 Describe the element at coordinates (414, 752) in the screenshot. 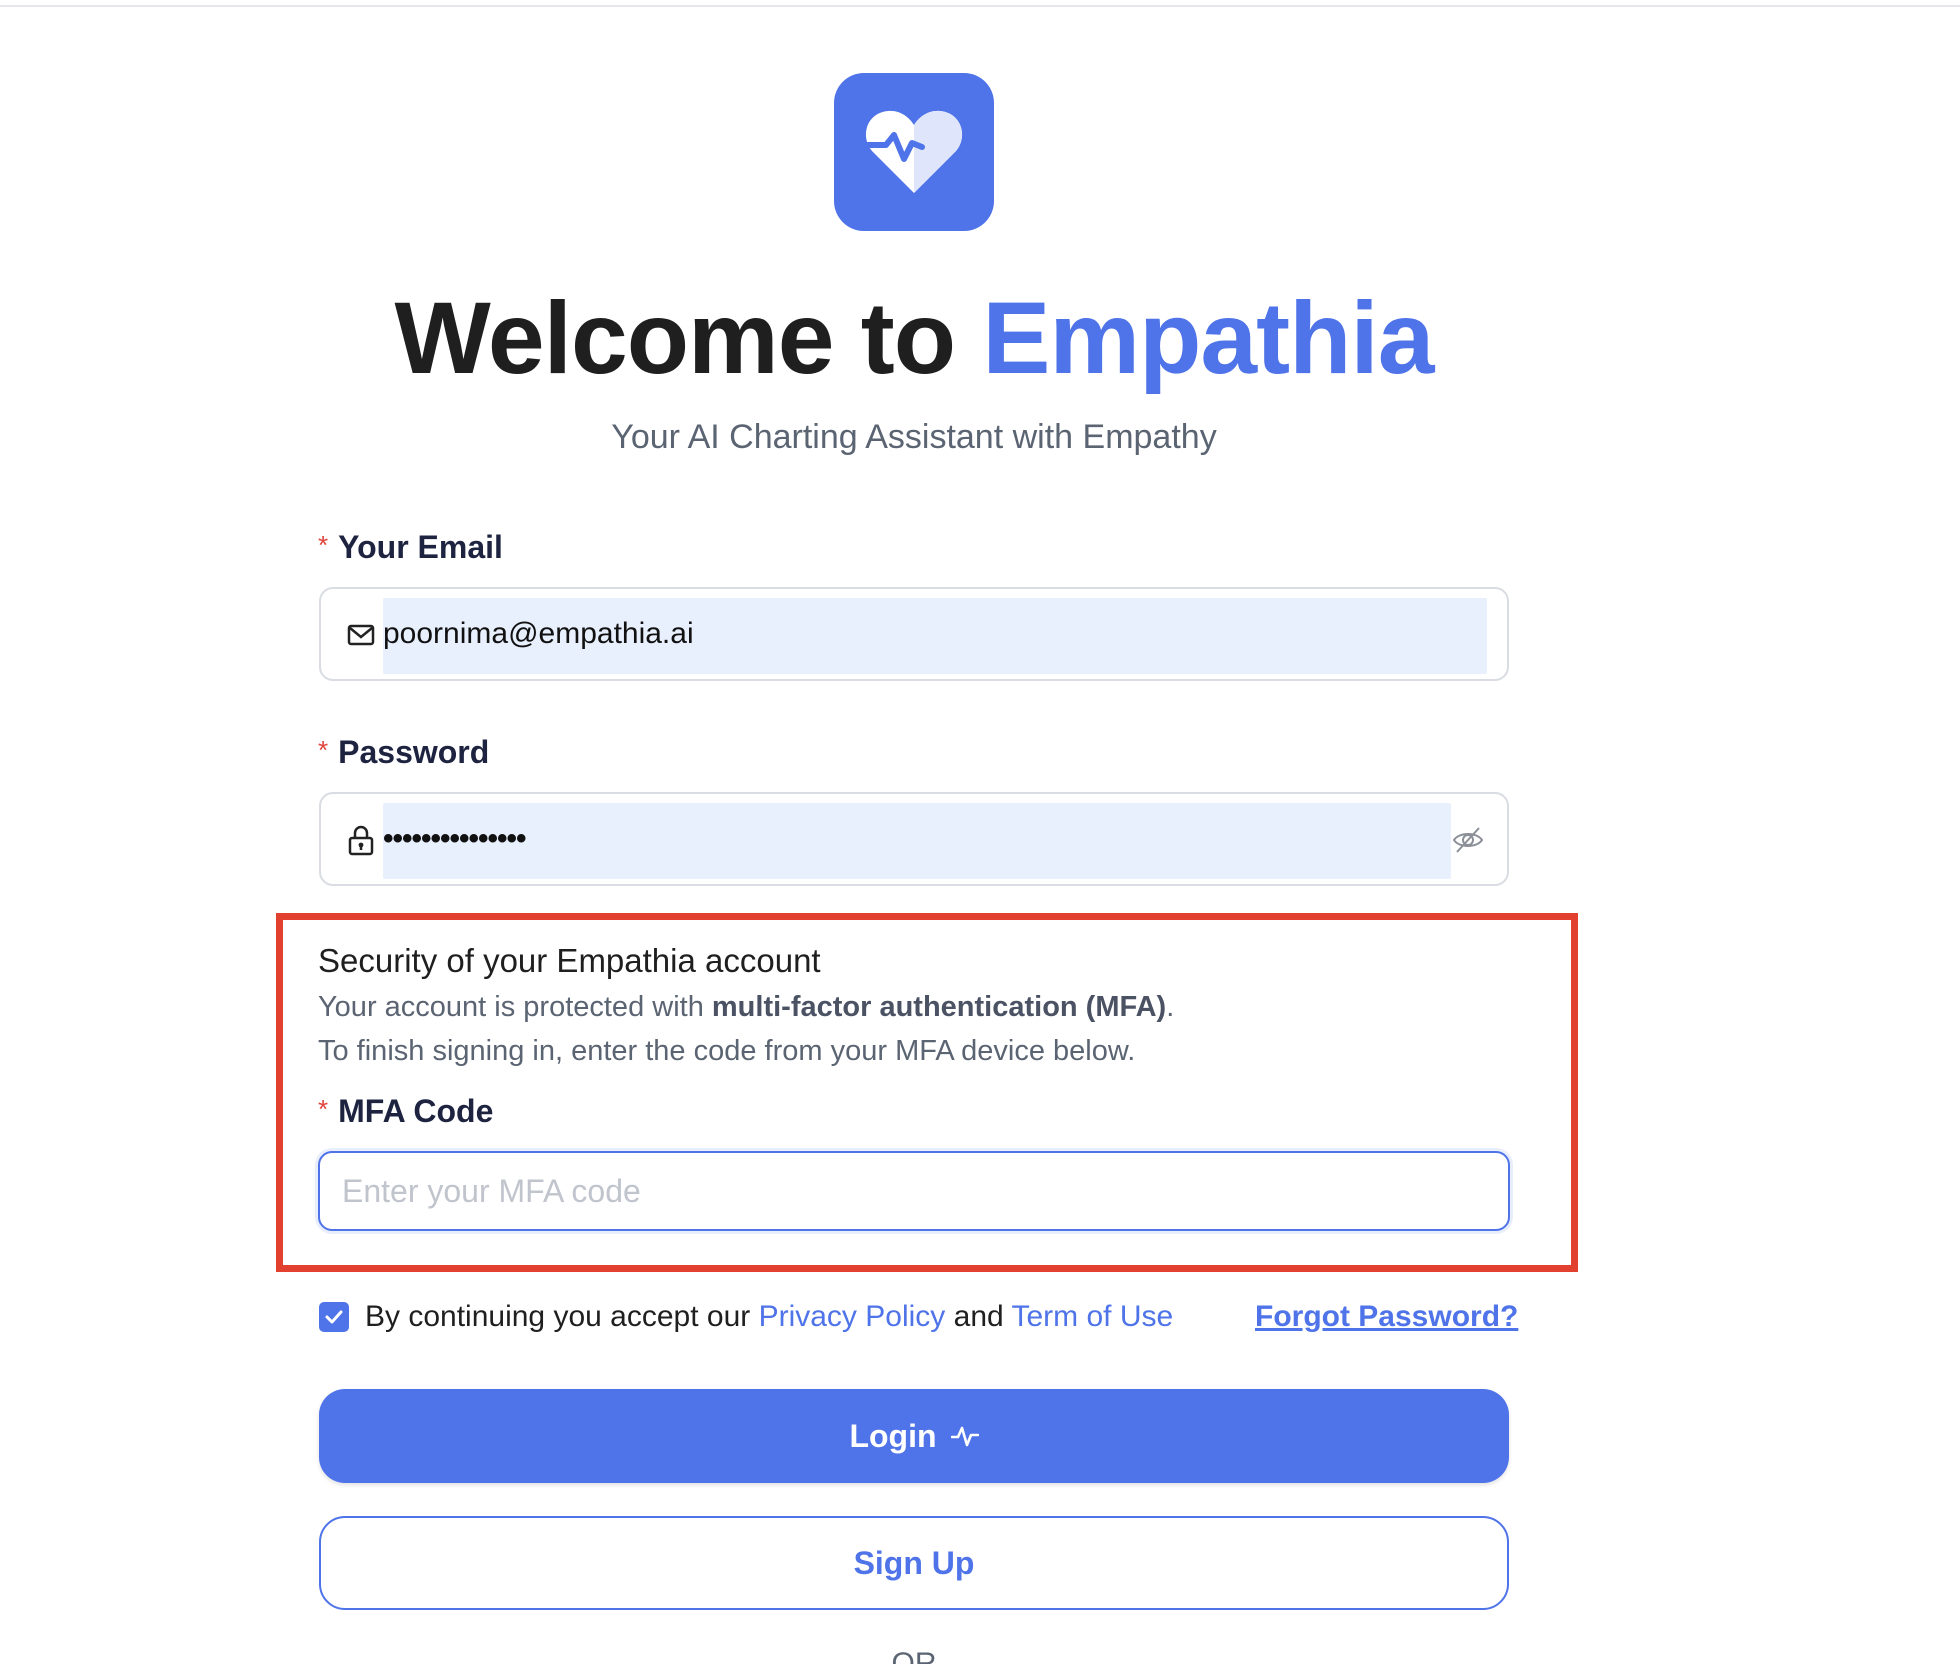

I see `password-label-text: Password` at that location.